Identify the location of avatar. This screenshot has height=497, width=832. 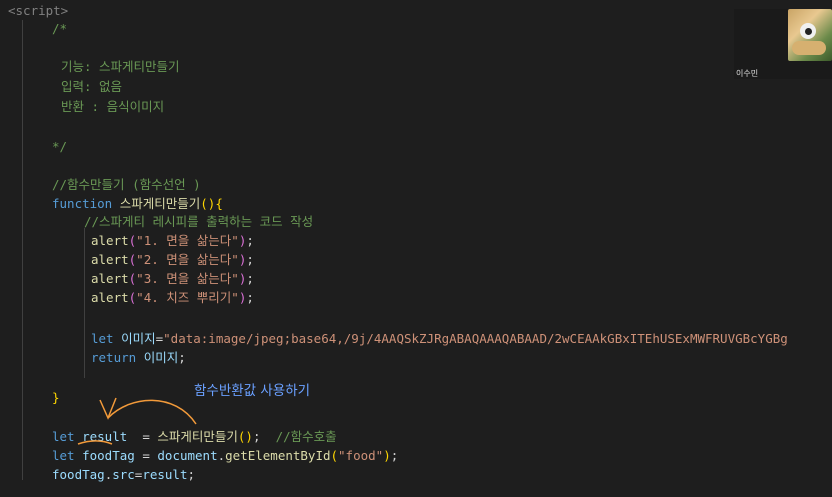
(810, 35).